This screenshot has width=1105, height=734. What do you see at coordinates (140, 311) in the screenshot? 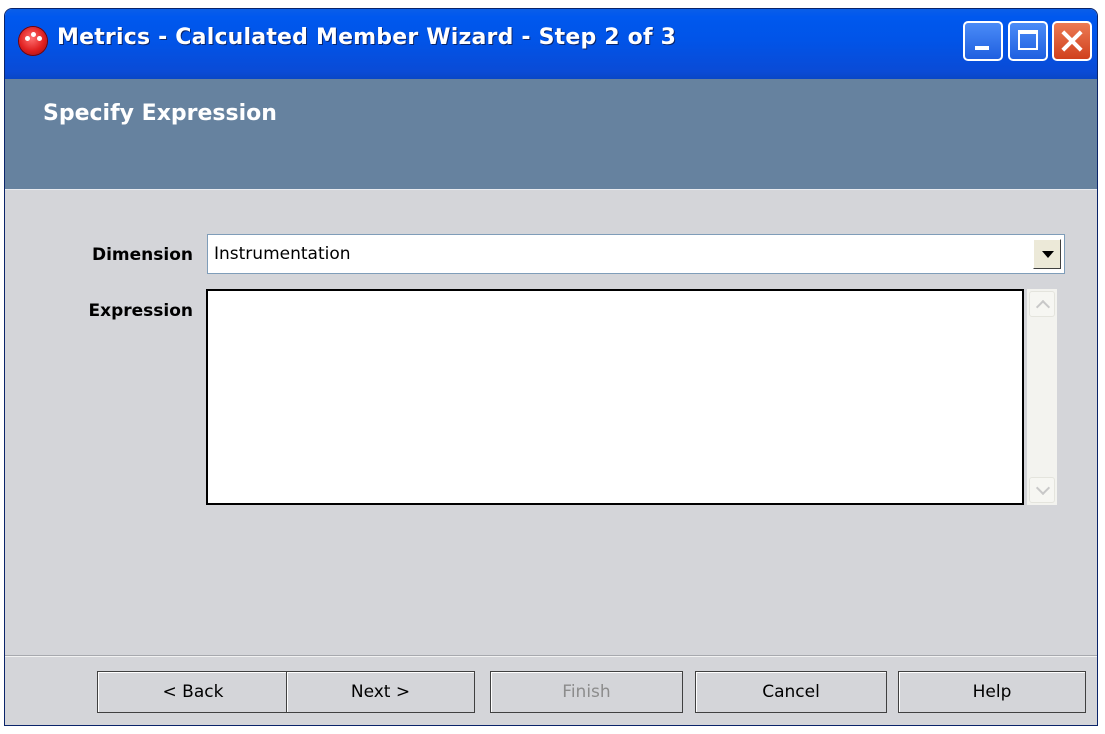
I see `expression-label: Expression` at bounding box center [140, 311].